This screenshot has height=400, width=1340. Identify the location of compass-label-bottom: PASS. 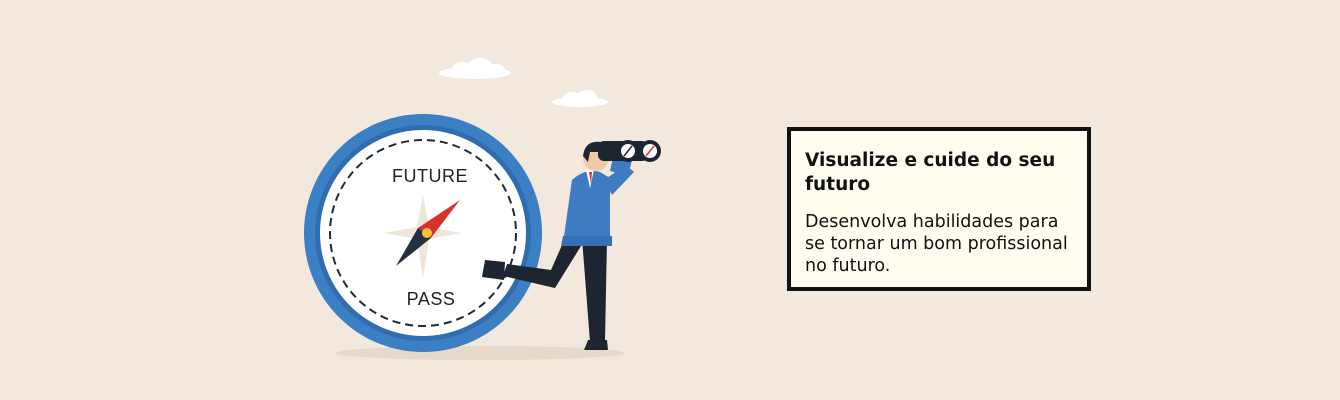
(431, 299).